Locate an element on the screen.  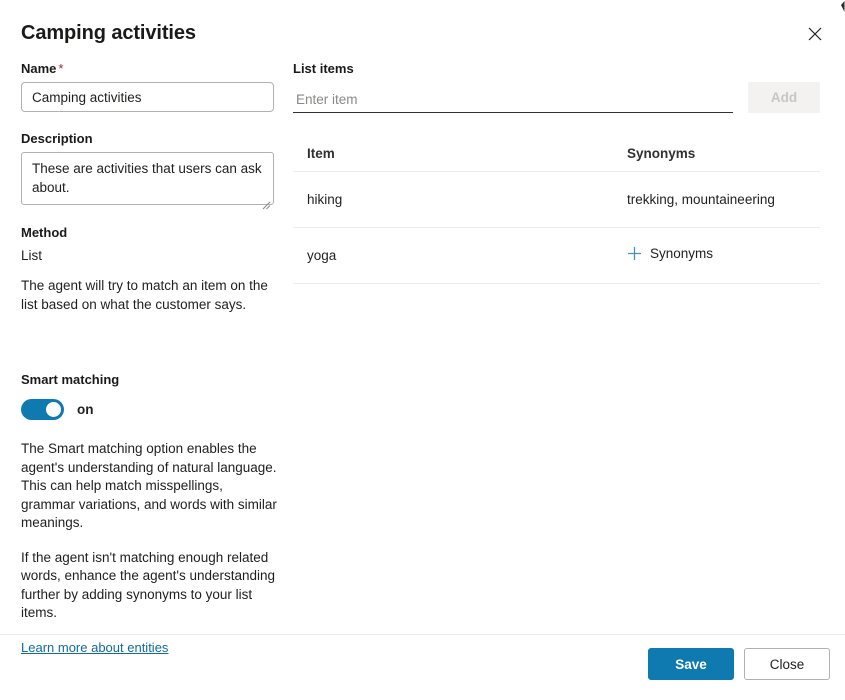
smart-matching-toggle-row: on is located at coordinates (150, 409).